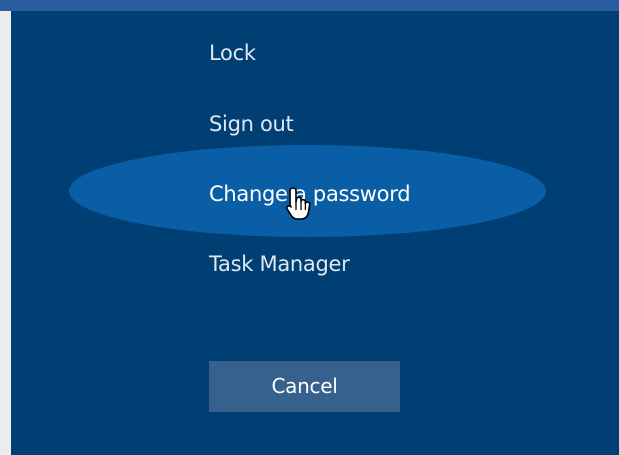  Describe the element at coordinates (279, 264) in the screenshot. I see `menu-item-task-manager: Task Manager` at that location.